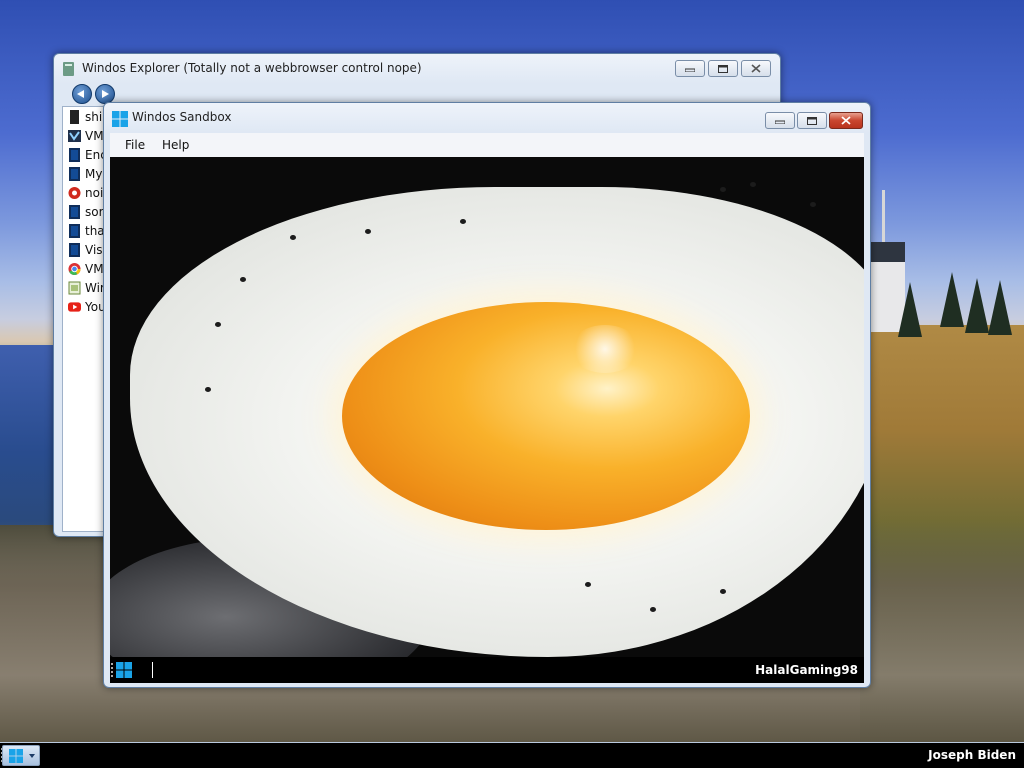 Image resolution: width=1024 pixels, height=768 pixels. What do you see at coordinates (74, 269) in the screenshot?
I see `chrome-icon` at bounding box center [74, 269].